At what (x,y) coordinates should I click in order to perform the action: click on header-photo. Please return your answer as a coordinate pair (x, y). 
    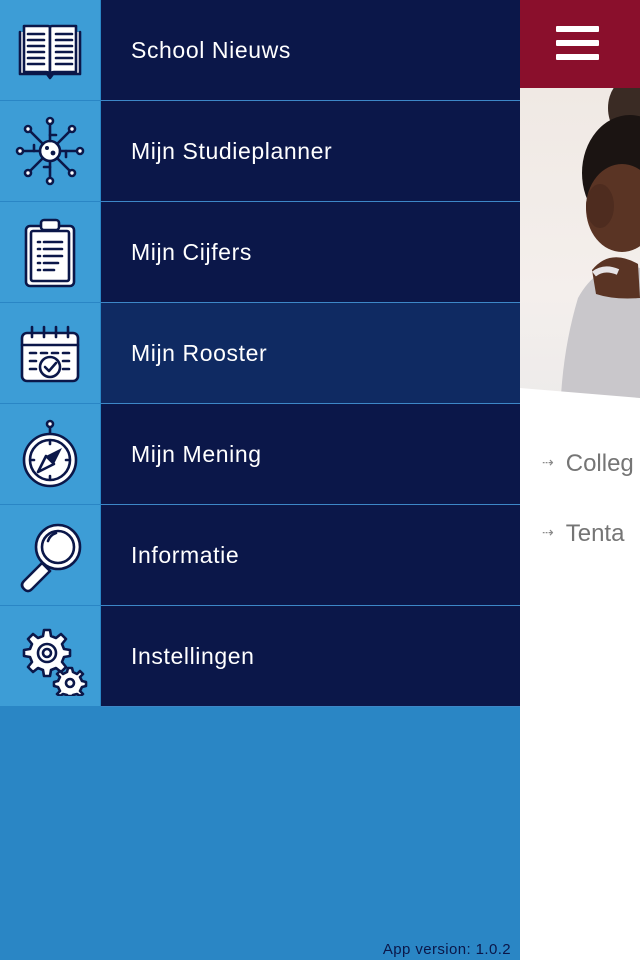
    Looking at the image, I should click on (580, 258).